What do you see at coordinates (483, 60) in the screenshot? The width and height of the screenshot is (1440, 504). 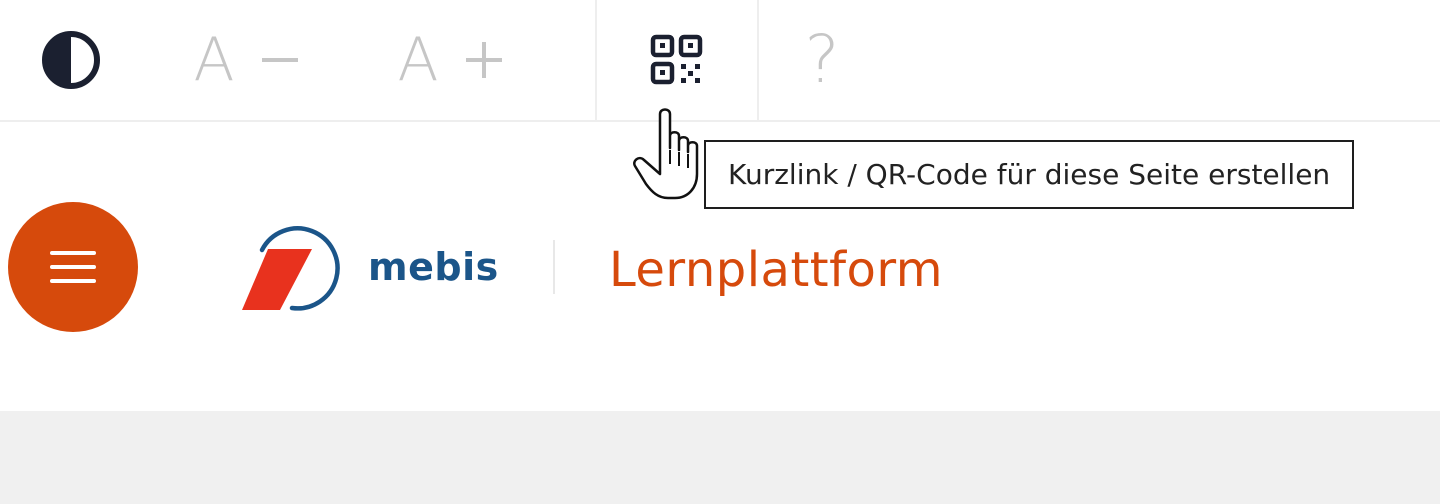 I see `plus-icon` at bounding box center [483, 60].